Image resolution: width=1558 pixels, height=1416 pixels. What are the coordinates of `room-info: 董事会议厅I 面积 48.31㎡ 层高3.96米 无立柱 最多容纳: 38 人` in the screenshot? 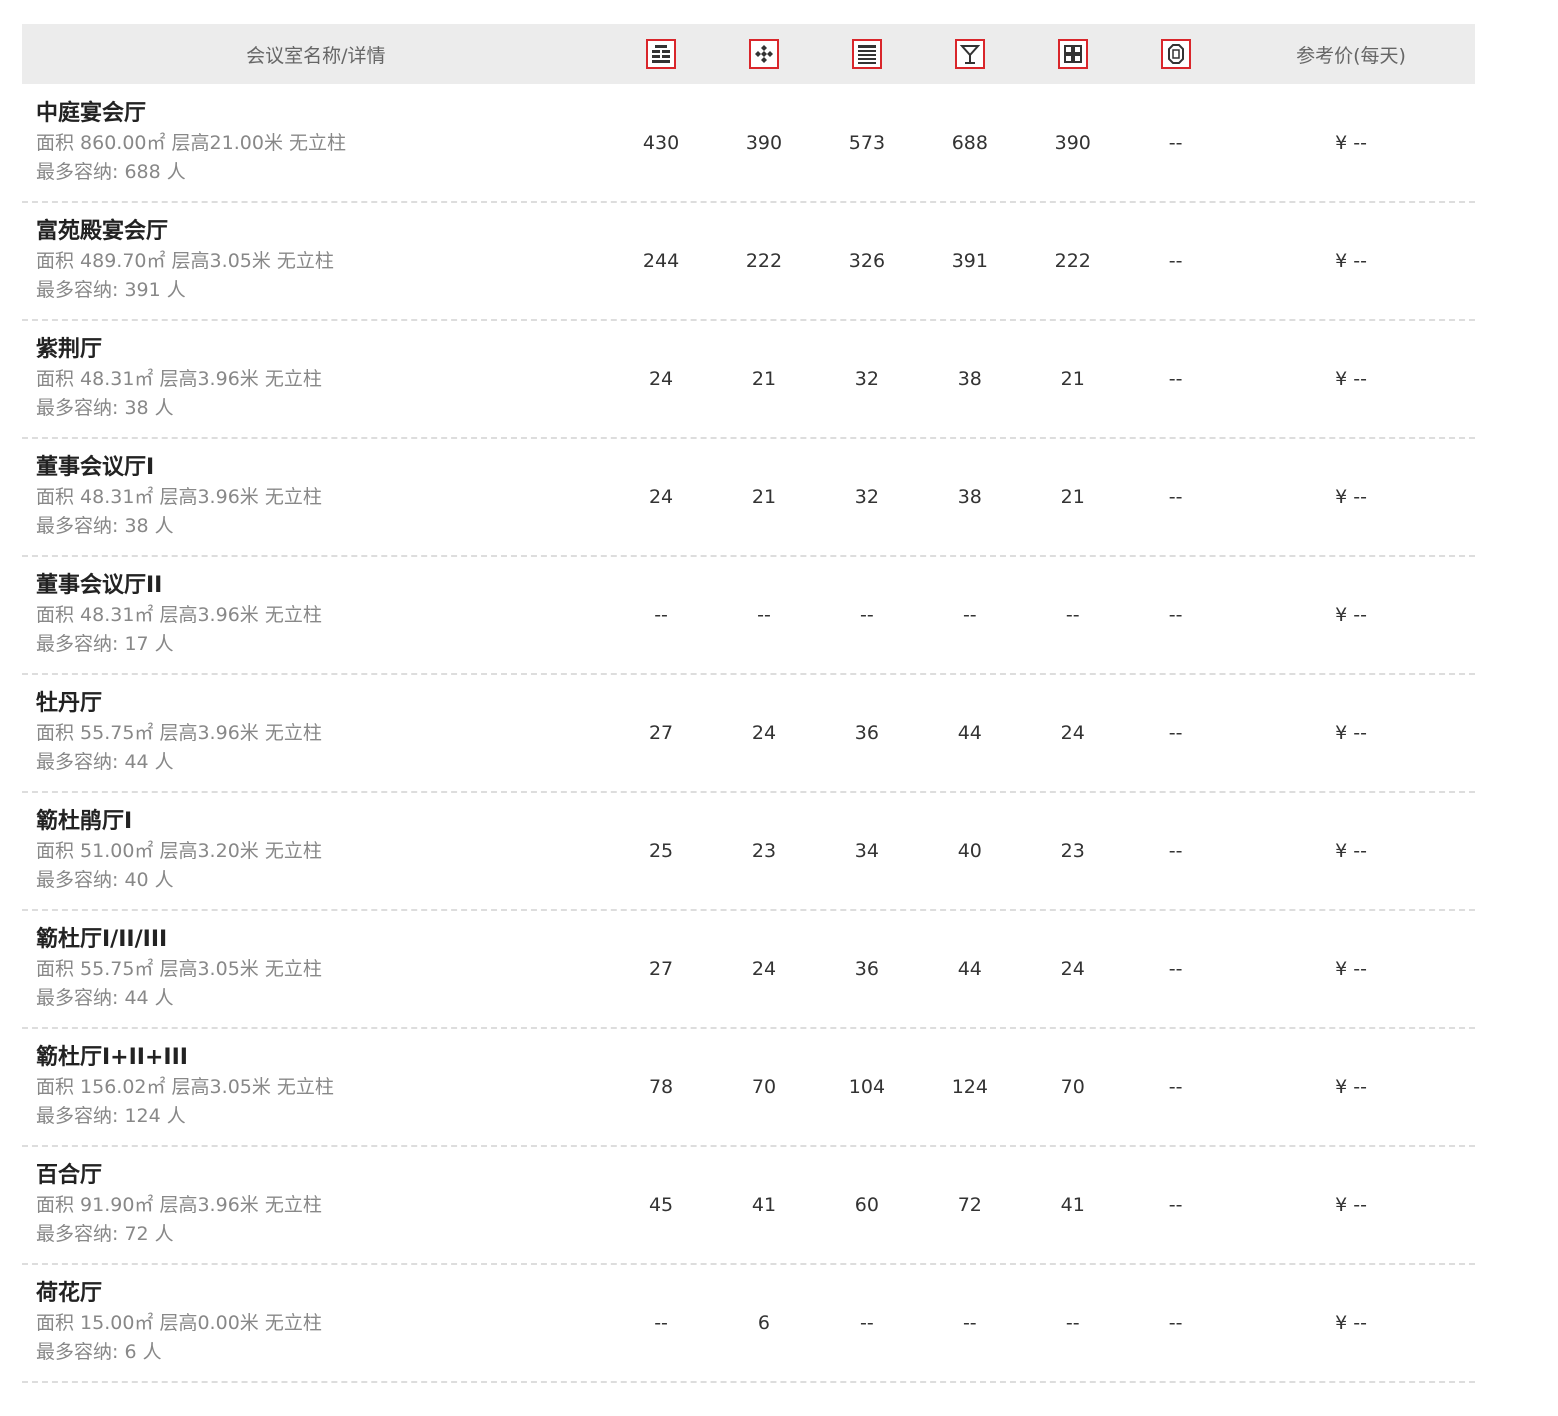 It's located at (316, 497).